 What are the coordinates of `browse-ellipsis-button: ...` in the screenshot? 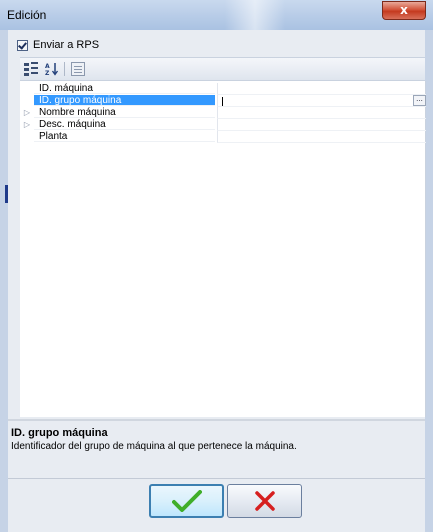 It's located at (419, 100).